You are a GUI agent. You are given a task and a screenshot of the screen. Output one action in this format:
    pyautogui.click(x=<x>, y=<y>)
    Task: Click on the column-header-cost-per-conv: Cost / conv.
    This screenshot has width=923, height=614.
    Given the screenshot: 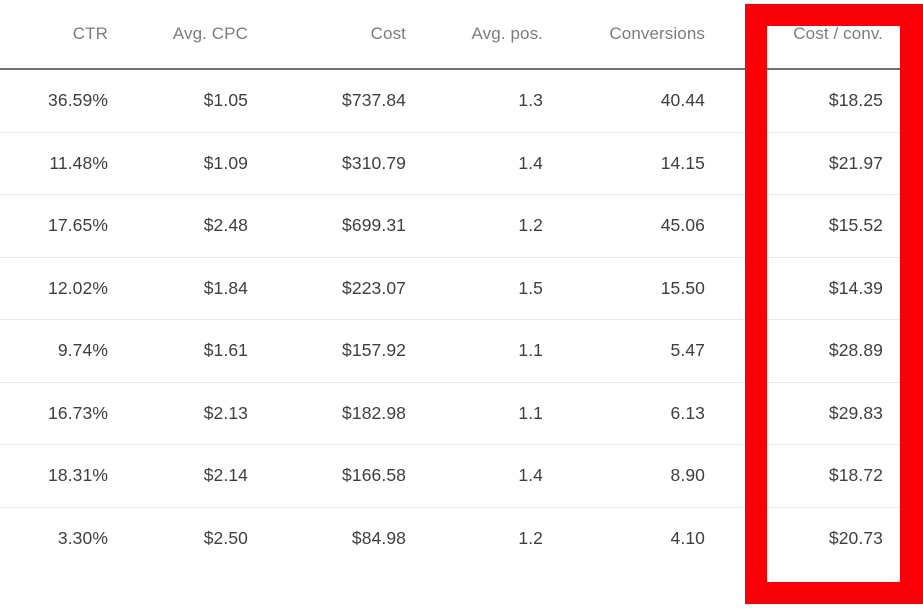 What is the action you would take?
    pyautogui.click(x=834, y=35)
    